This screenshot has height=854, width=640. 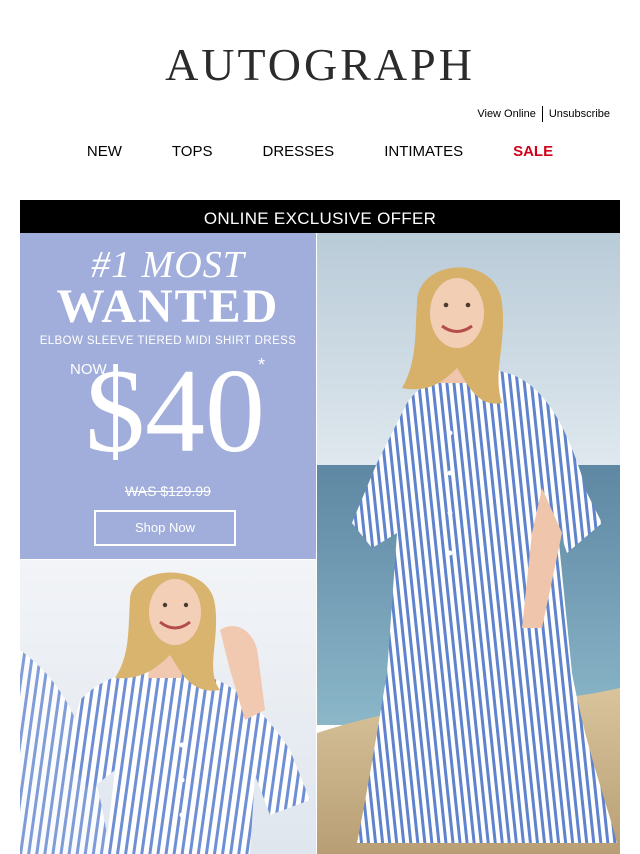 What do you see at coordinates (165, 528) in the screenshot?
I see `shop-now-button: Shop Now` at bounding box center [165, 528].